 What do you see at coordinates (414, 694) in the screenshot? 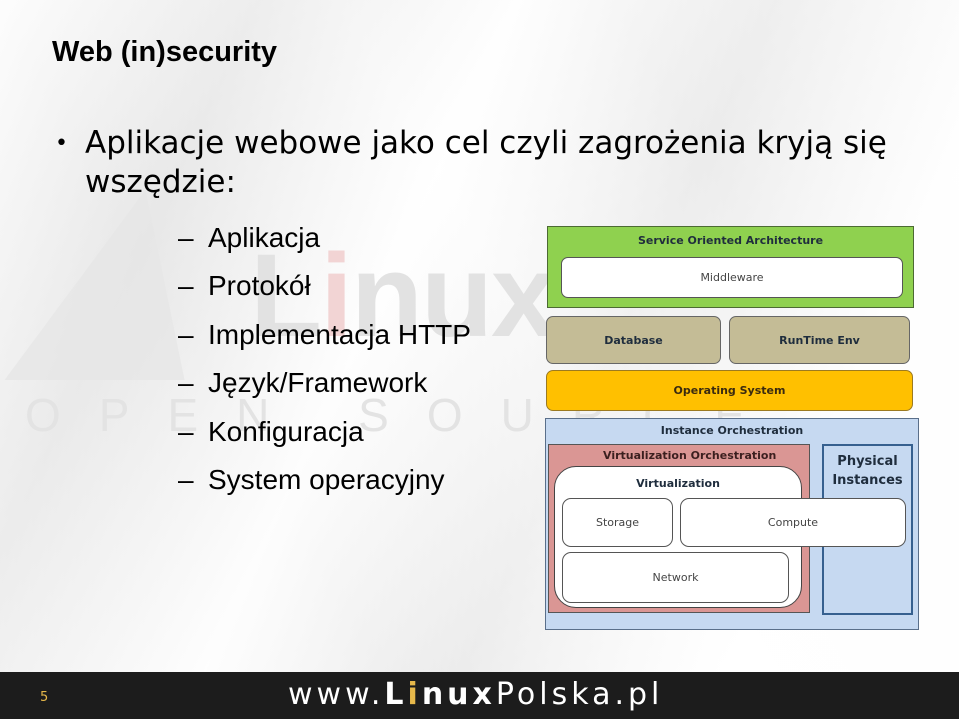
I see `url-i: i` at bounding box center [414, 694].